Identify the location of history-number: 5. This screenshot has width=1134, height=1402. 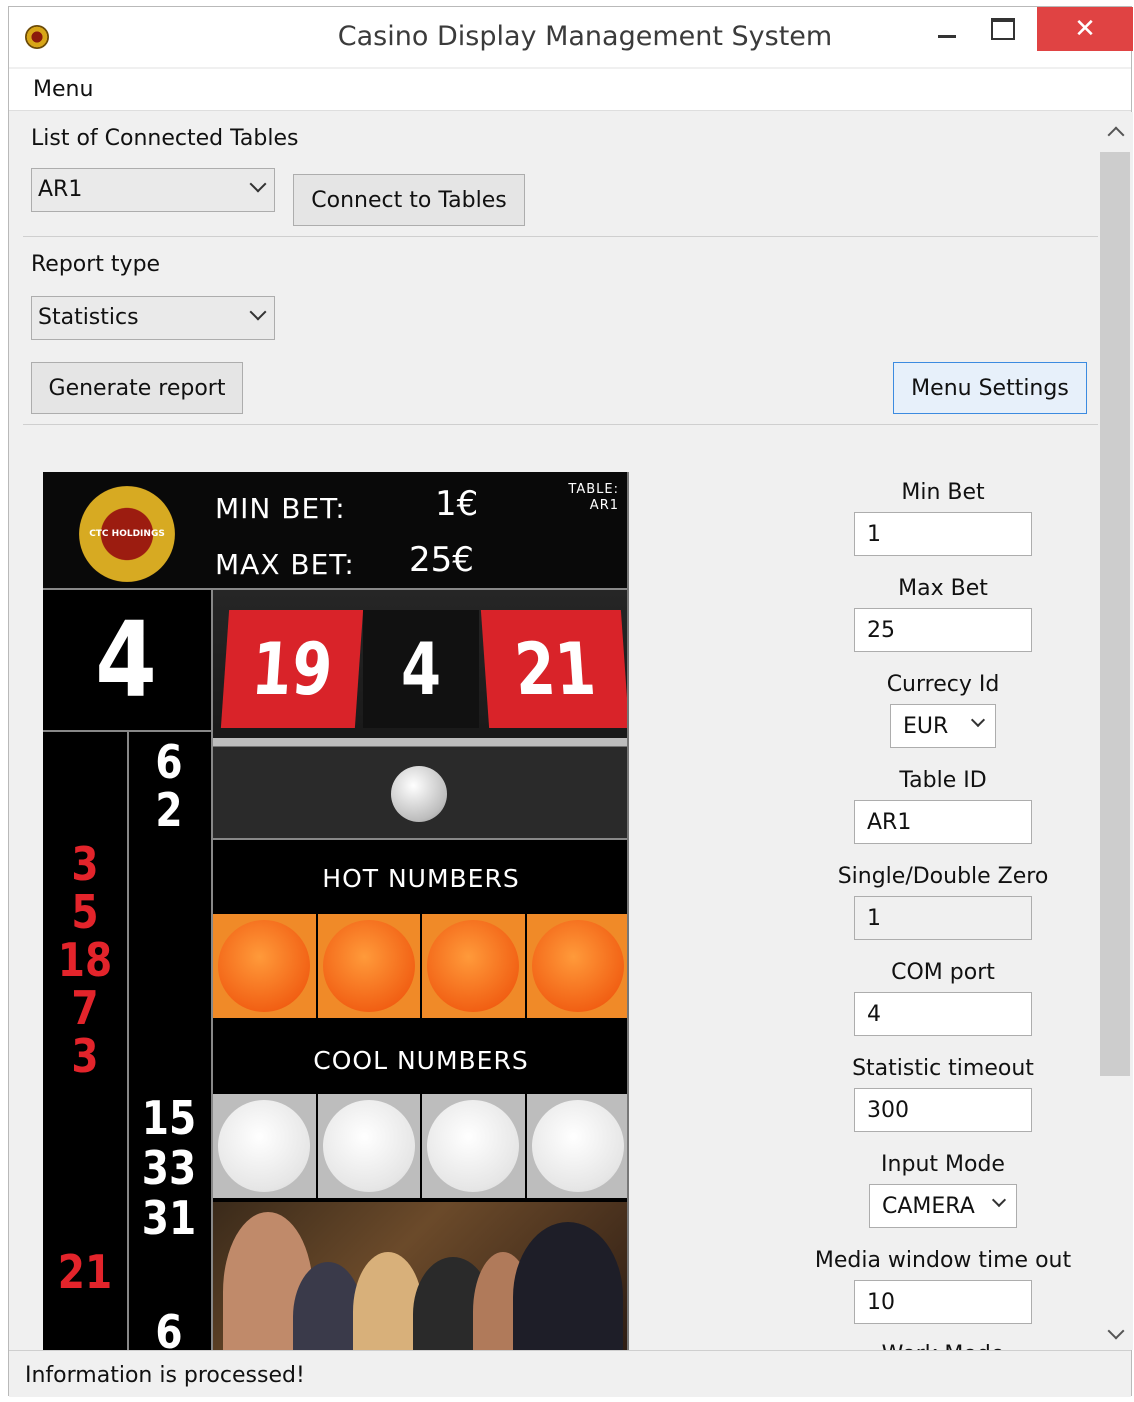
(85, 912).